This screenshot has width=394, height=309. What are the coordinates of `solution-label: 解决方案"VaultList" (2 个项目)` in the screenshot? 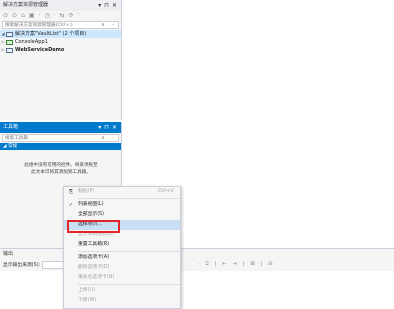 It's located at (51, 34).